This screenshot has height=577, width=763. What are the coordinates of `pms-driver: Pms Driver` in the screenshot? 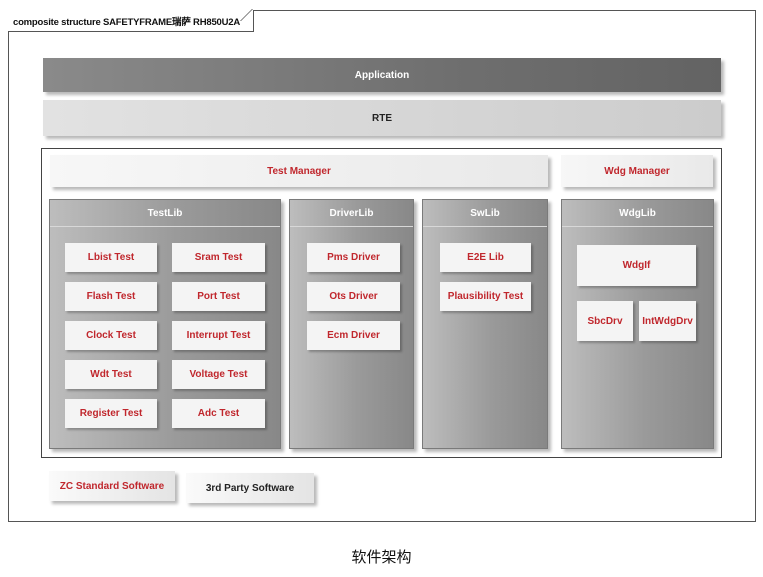 It's located at (353, 257).